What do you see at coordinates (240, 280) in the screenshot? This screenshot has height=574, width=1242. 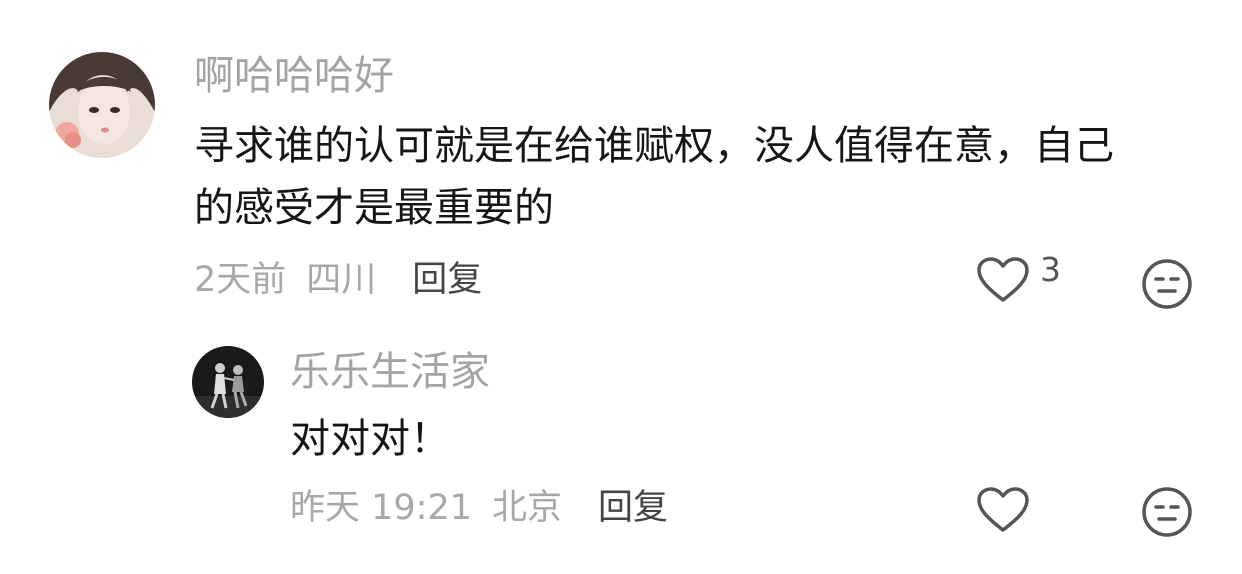 I see `comment-time: 2天前` at bounding box center [240, 280].